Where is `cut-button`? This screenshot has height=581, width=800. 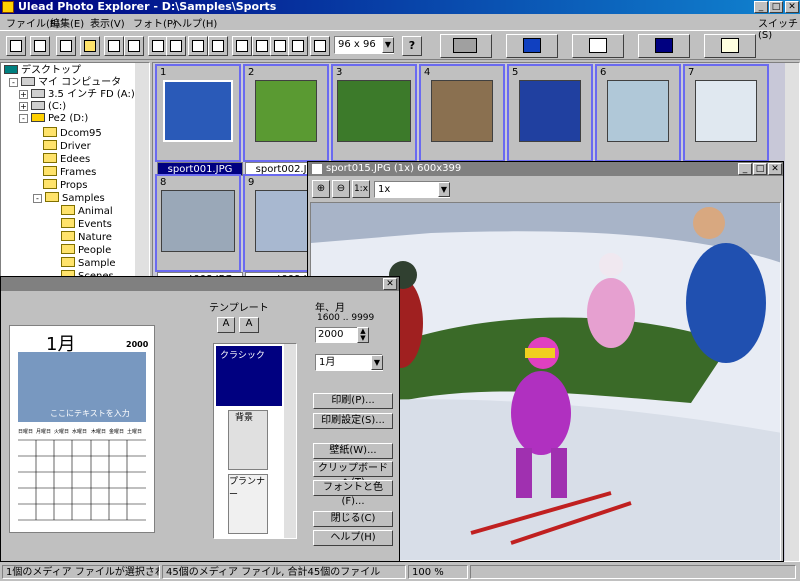 cut-button is located at coordinates (198, 46).